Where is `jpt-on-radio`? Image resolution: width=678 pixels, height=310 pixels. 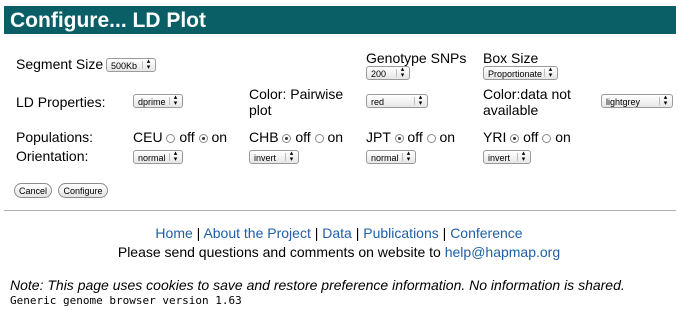
jpt-on-radio is located at coordinates (431, 138).